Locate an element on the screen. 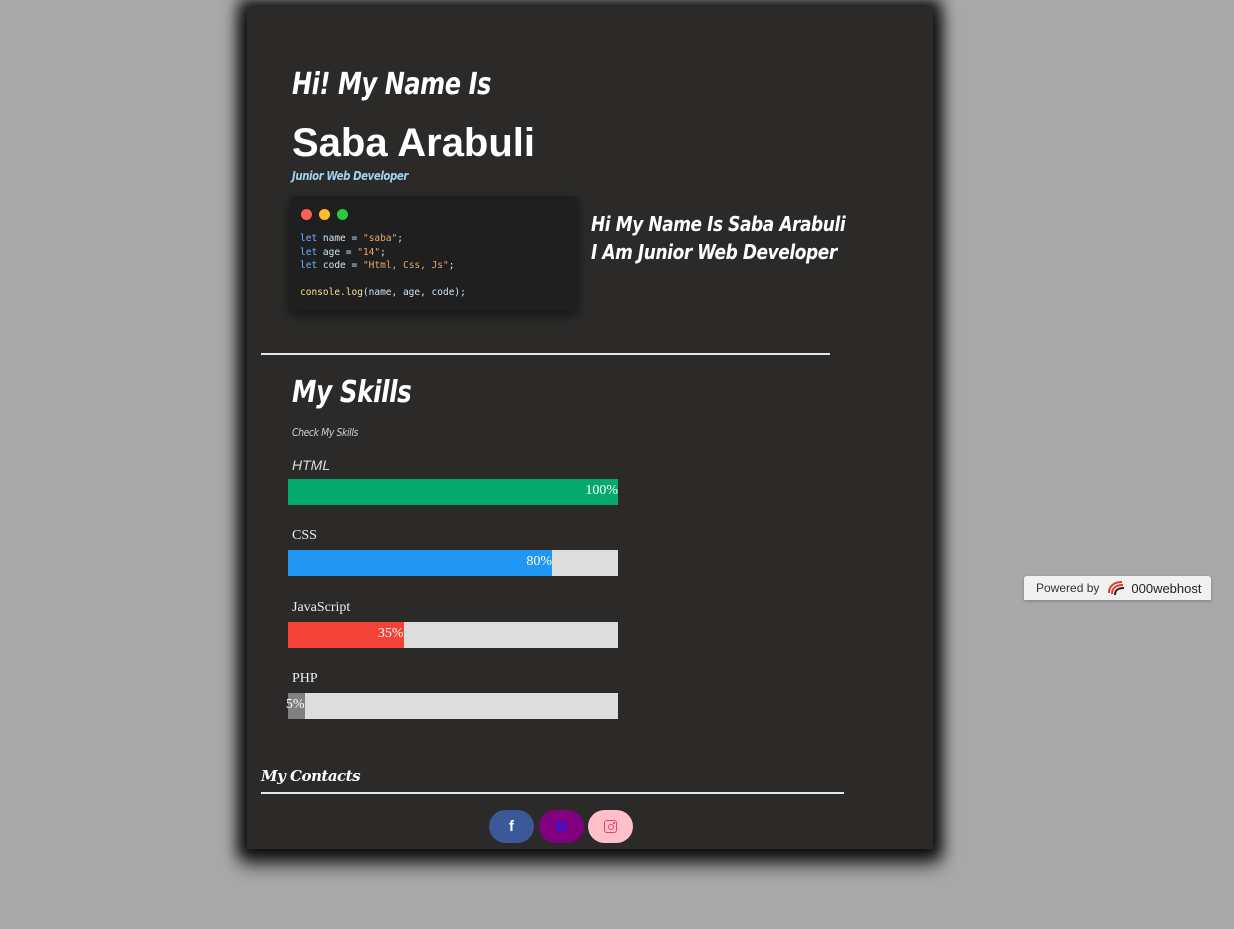 Image resolution: width=1234 pixels, height=929 pixels. instagram-link-button is located at coordinates (610, 826).